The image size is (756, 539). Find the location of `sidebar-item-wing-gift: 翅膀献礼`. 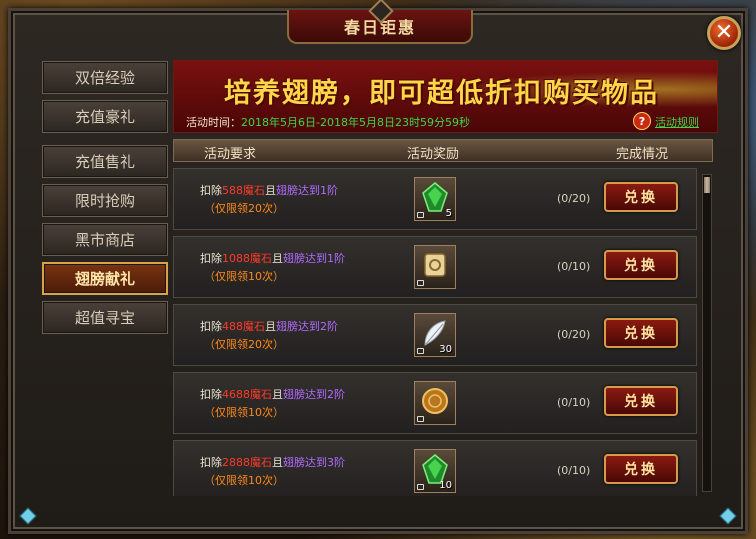

sidebar-item-wing-gift: 翅膀献礼 is located at coordinates (105, 278).